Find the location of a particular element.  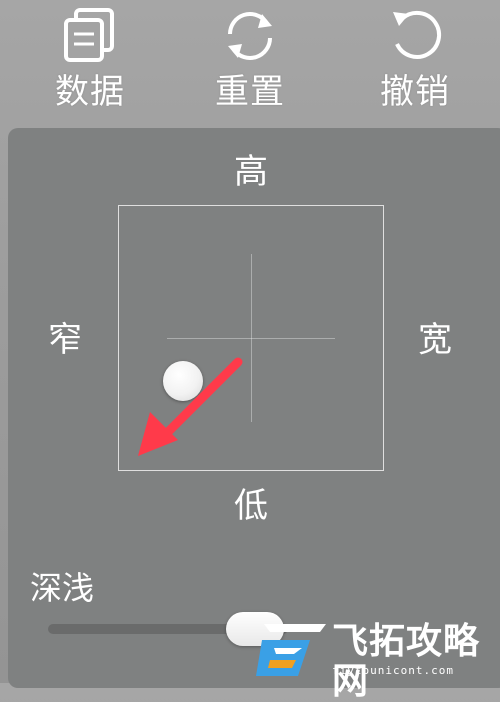

reset-button: 重置 is located at coordinates (250, 56).